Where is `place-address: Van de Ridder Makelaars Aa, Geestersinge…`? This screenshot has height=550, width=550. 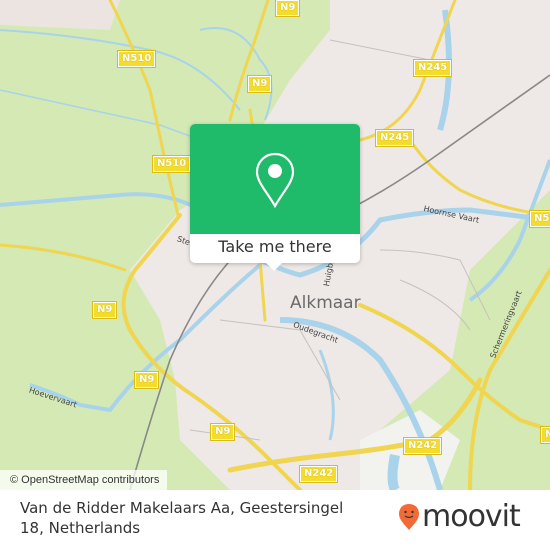 place-address: Van de Ridder Makelaars Aa, Geestersinge… is located at coordinates (182, 518).